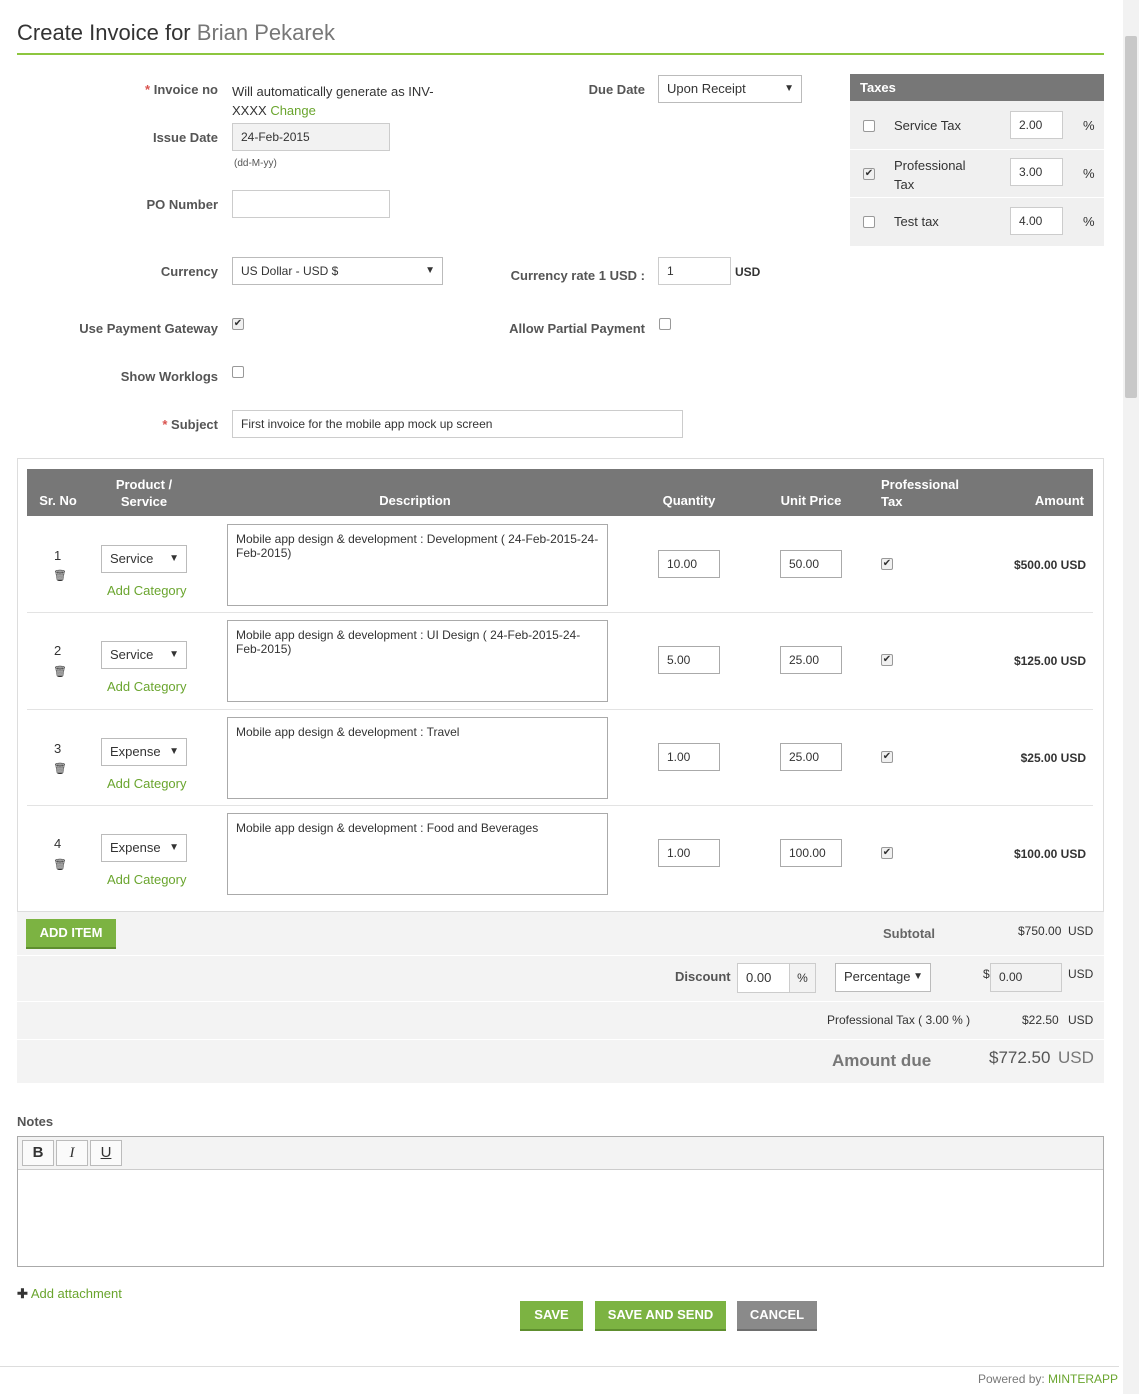 The image size is (1139, 1394). I want to click on col-product-line2: Service, so click(144, 501).